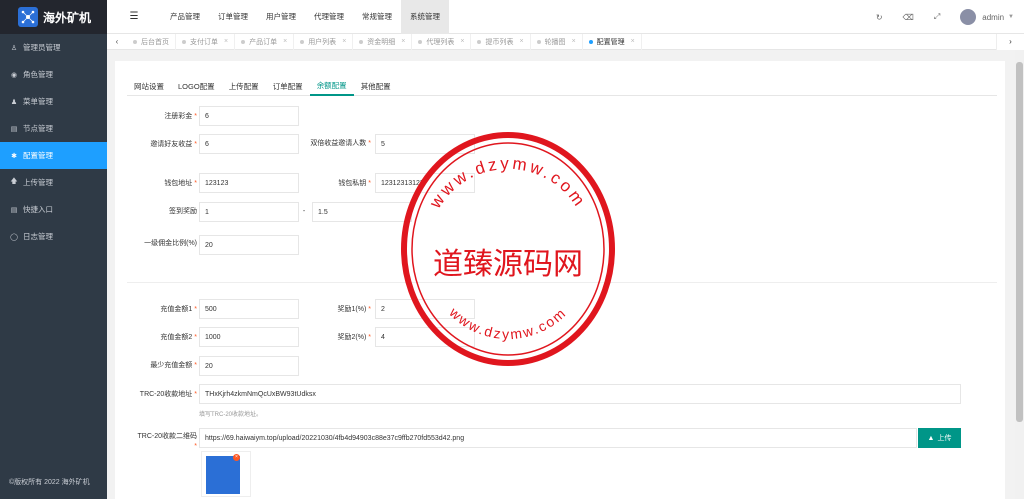 This screenshot has width=1024, height=499. I want to click on checkin-max-input: 1.5, so click(362, 212).